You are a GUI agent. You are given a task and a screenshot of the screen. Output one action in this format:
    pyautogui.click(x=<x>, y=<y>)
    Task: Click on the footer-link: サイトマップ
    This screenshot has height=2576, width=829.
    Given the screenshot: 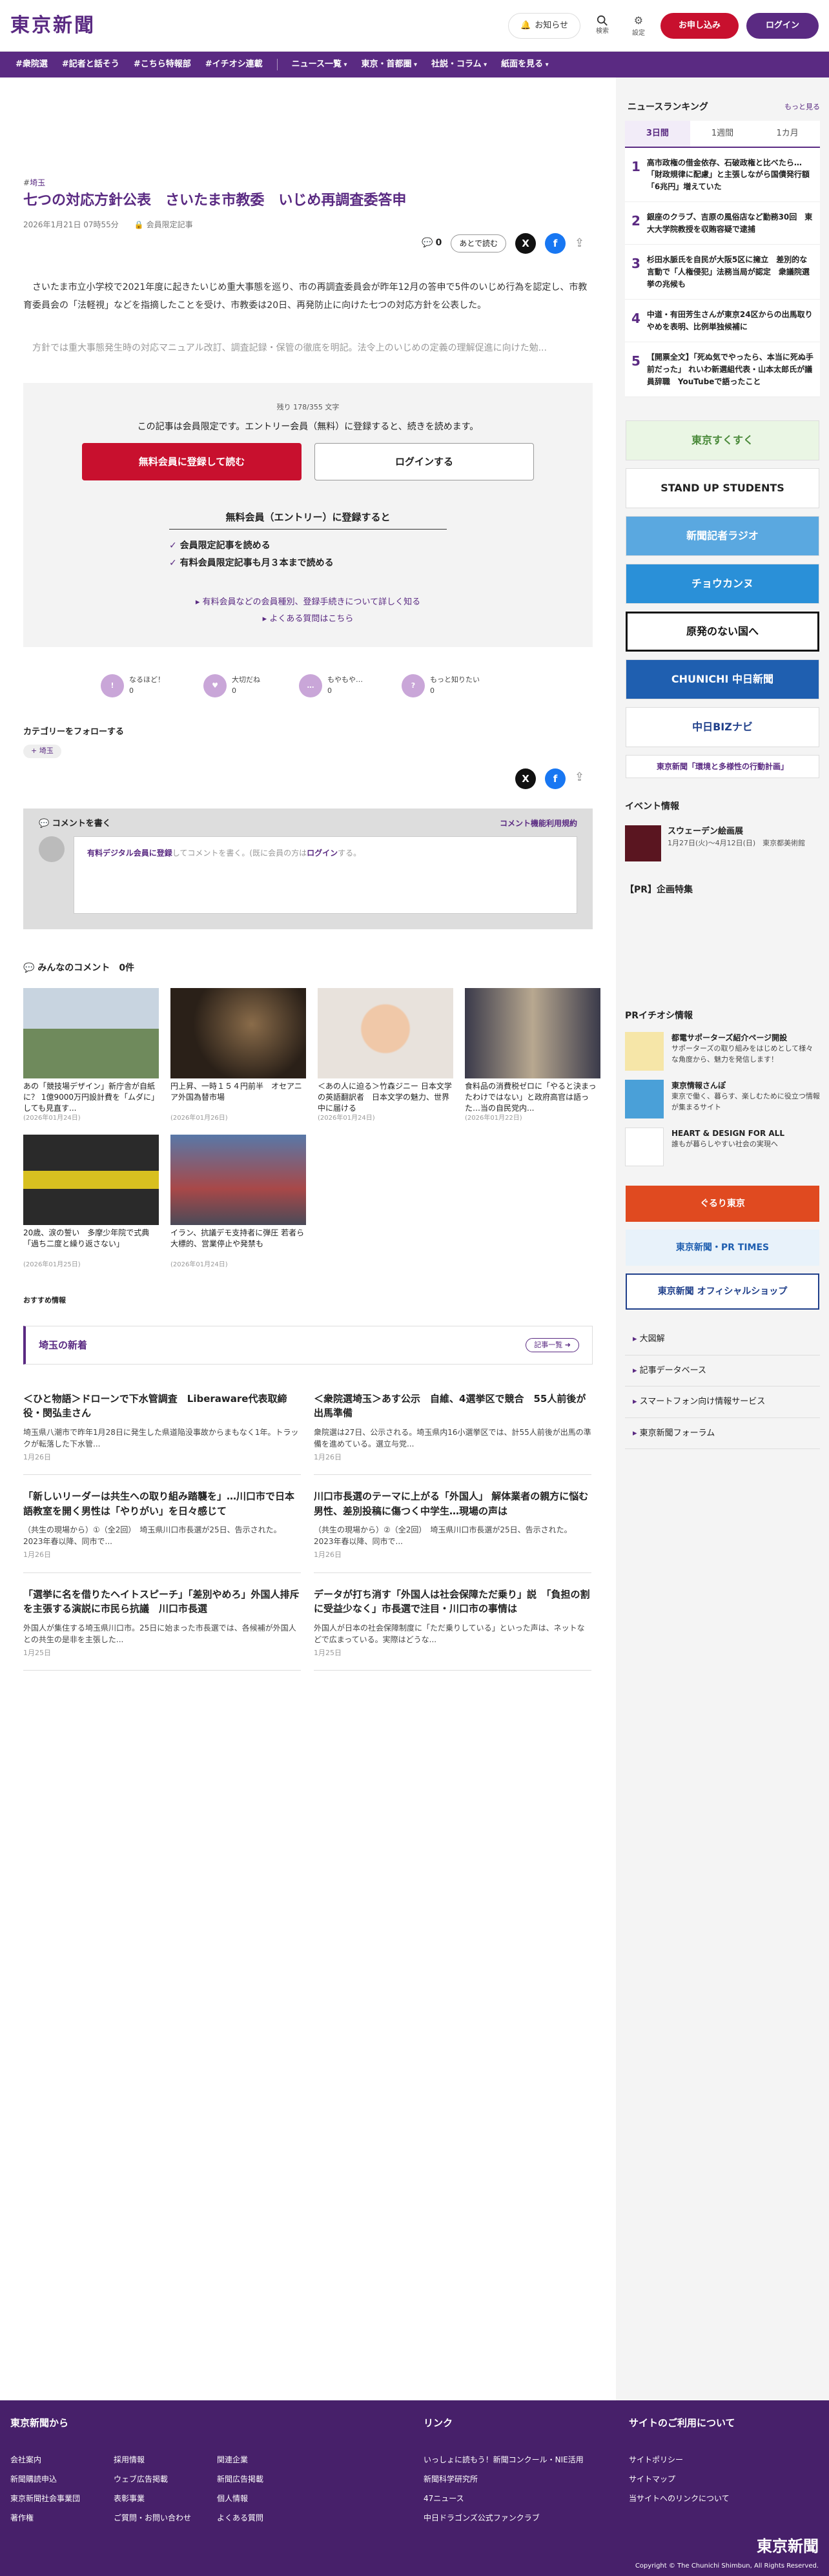 What is the action you would take?
    pyautogui.click(x=723, y=2479)
    